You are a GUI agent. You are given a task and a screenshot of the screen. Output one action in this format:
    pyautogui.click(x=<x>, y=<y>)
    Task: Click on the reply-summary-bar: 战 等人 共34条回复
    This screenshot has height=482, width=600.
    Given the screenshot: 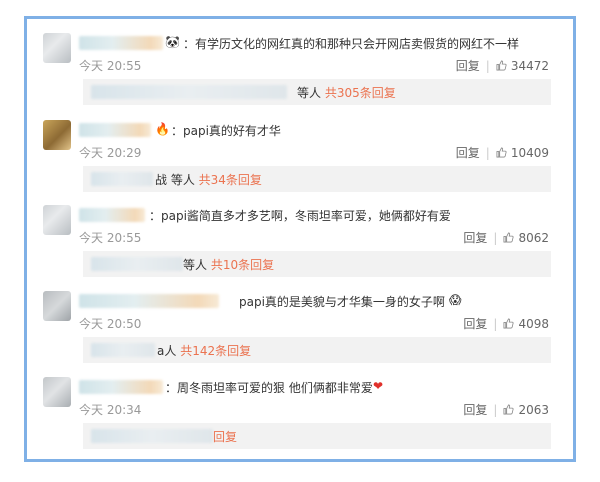 What is the action you would take?
    pyautogui.click(x=317, y=179)
    